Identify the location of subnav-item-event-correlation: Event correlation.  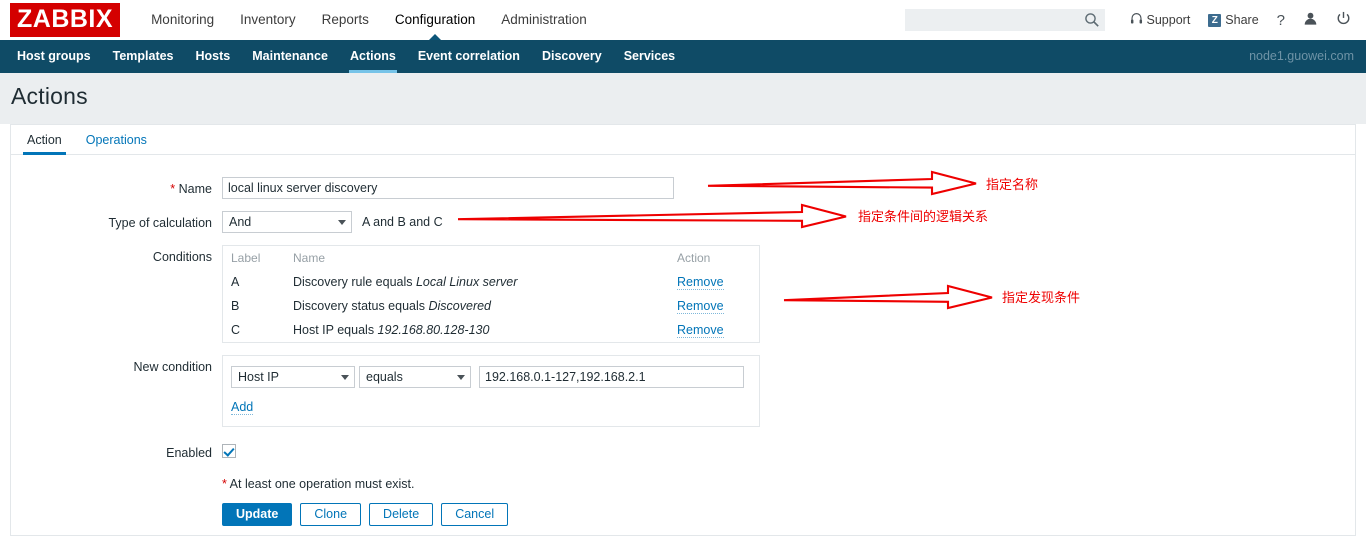
(469, 56).